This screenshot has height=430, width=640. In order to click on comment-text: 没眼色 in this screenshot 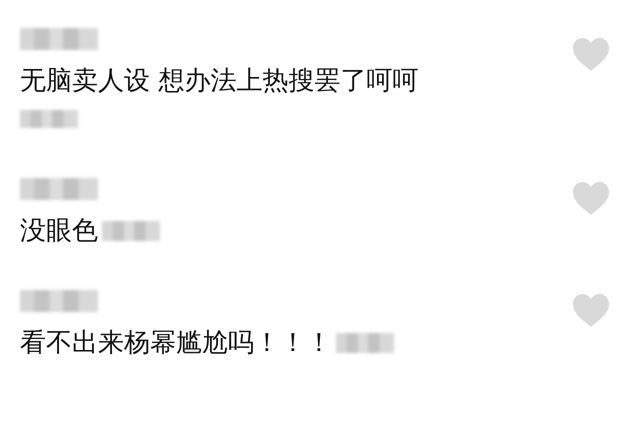, I will do `click(59, 231)`.